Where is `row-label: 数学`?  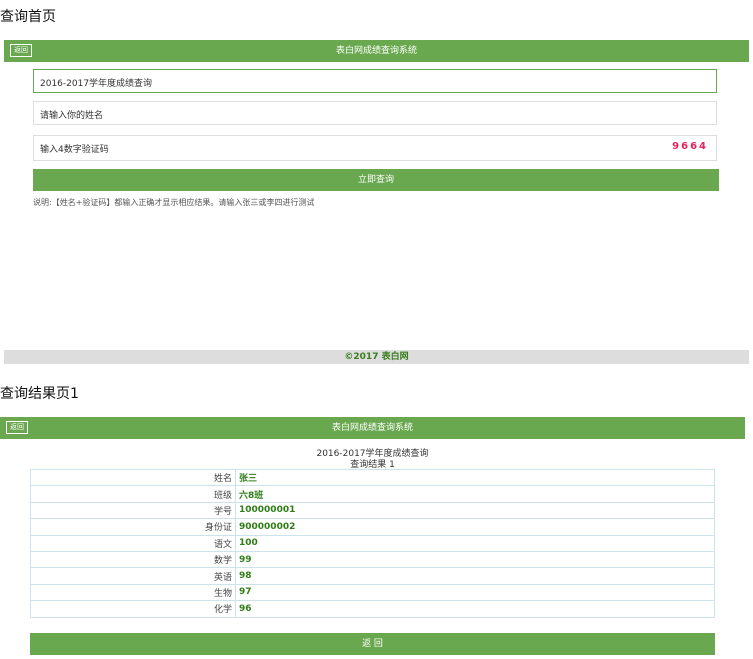 row-label: 数学 is located at coordinates (133, 559).